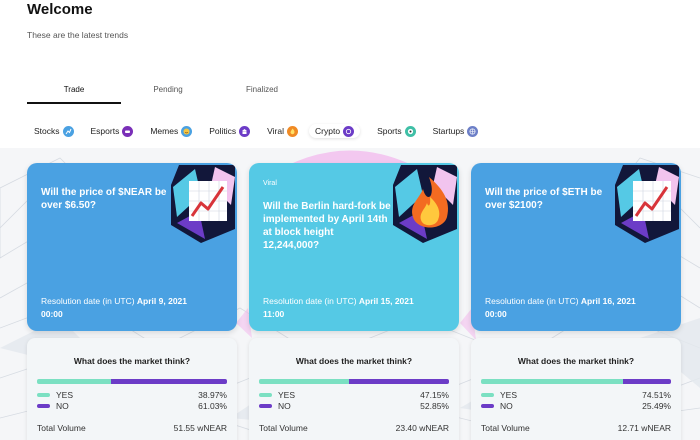 This screenshot has height=440, width=700. Describe the element at coordinates (60, 9) in the screenshot. I see `page-title: Welcome` at that location.